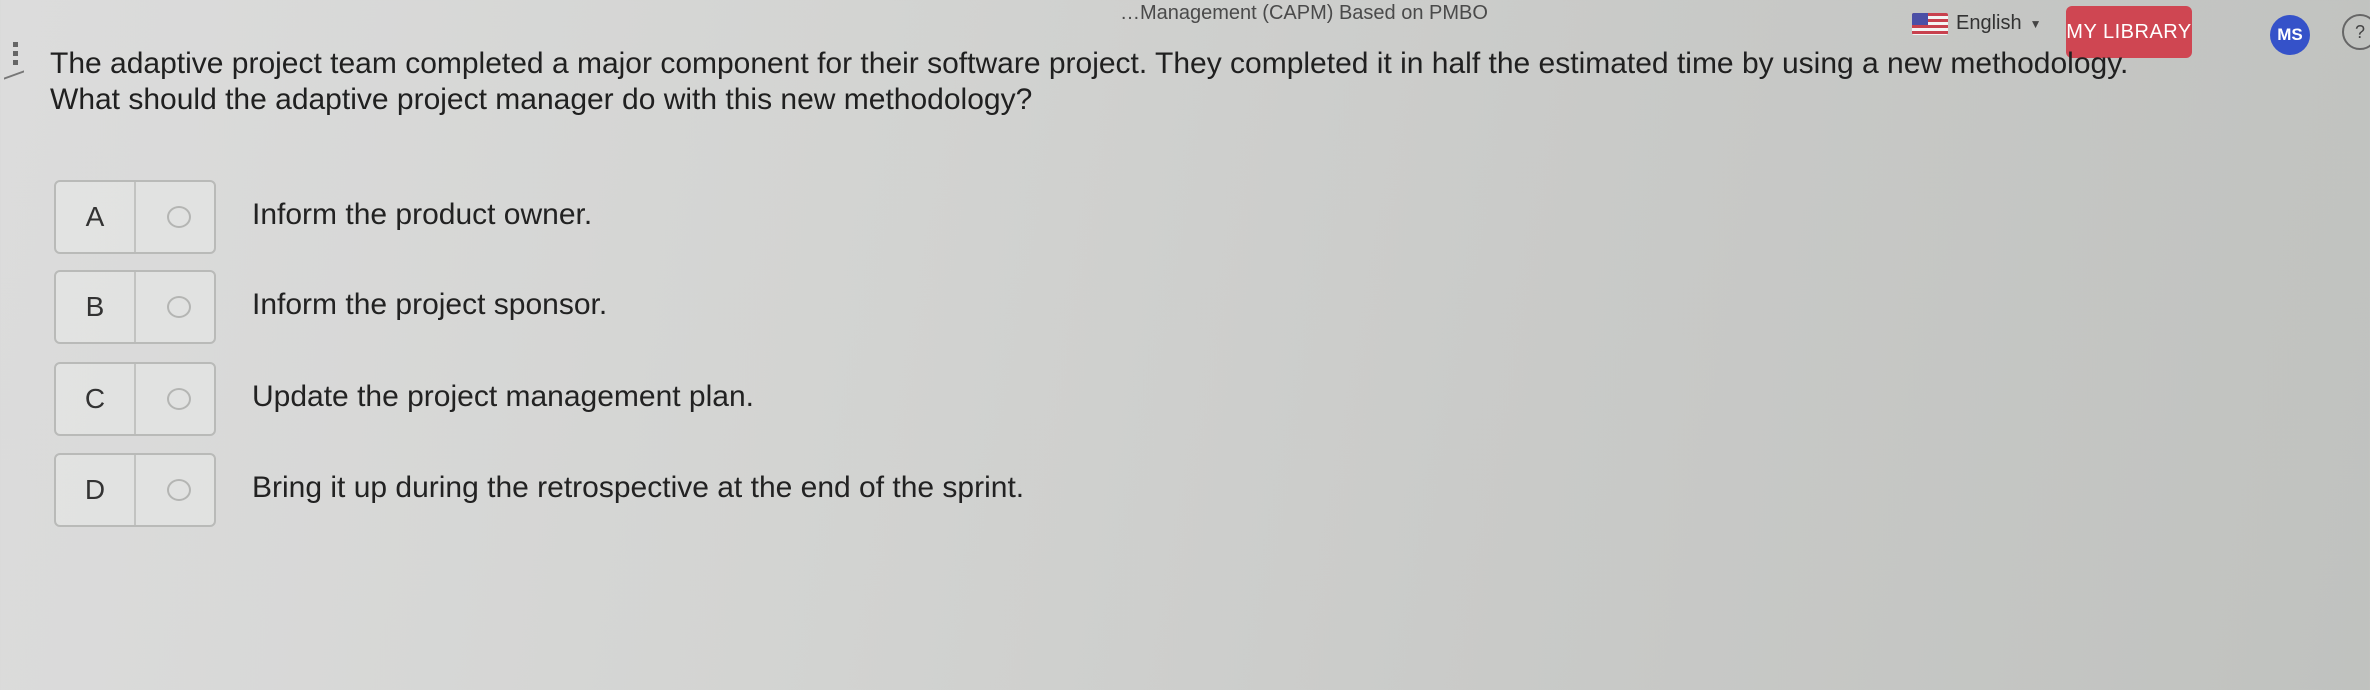 Image resolution: width=2370 pixels, height=690 pixels. I want to click on option-selector-box: D, so click(135, 490).